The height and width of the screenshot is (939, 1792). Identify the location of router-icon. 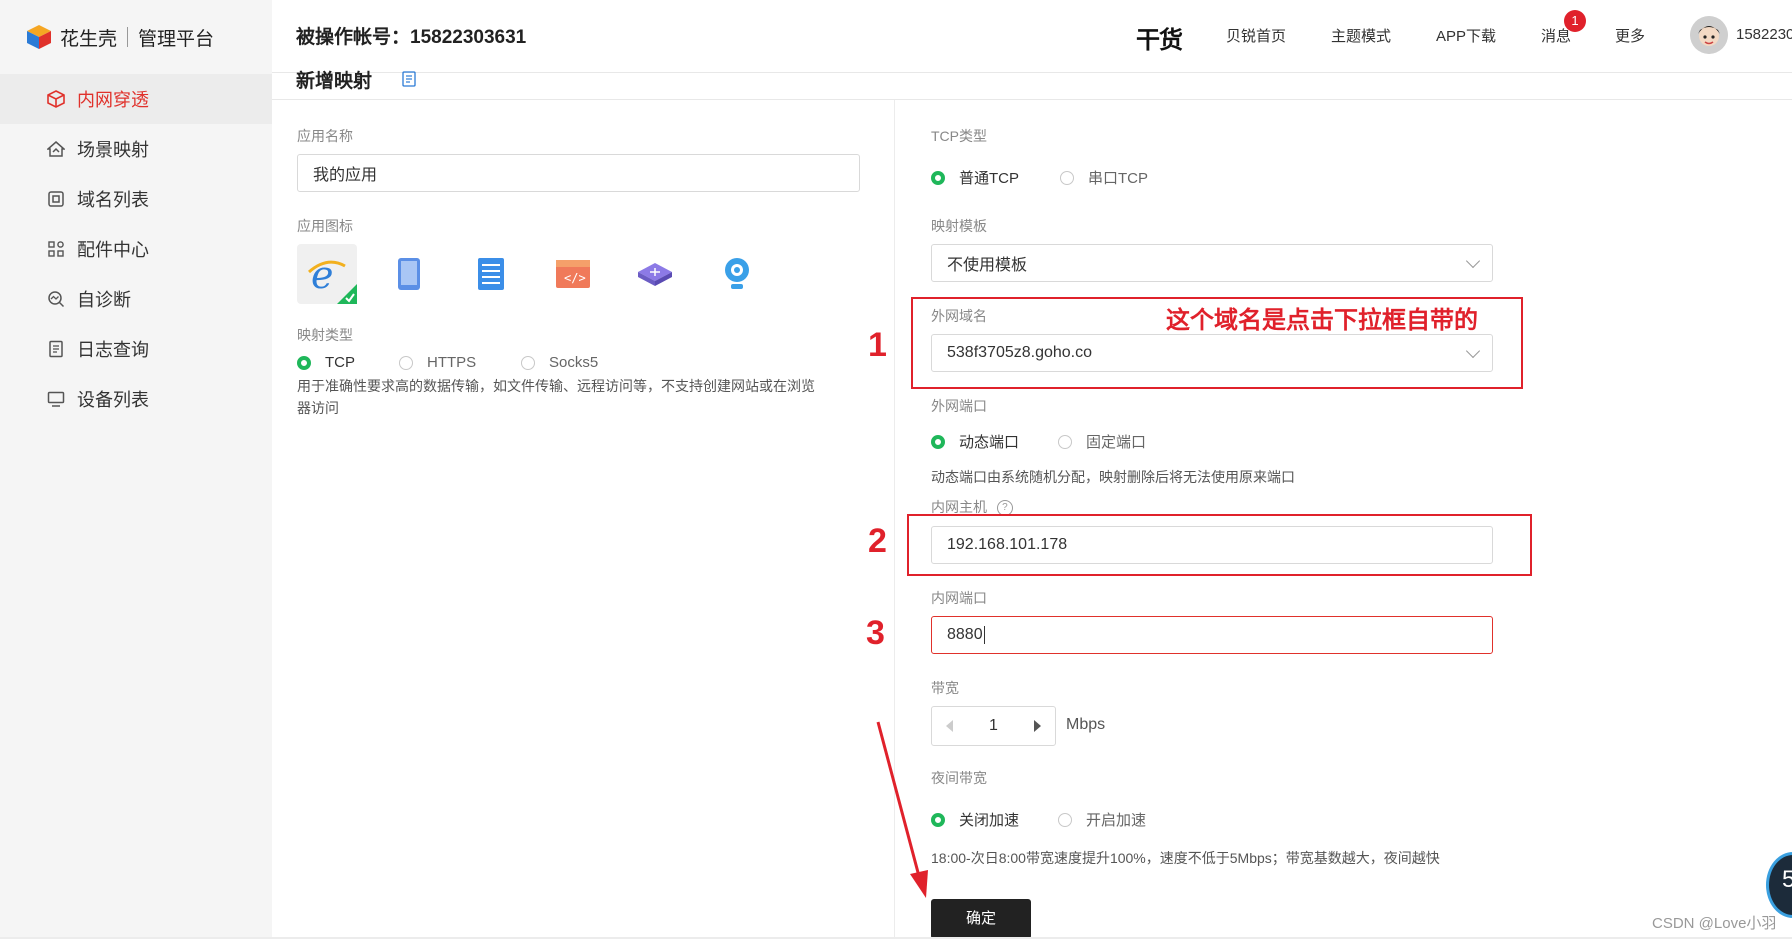
(655, 274).